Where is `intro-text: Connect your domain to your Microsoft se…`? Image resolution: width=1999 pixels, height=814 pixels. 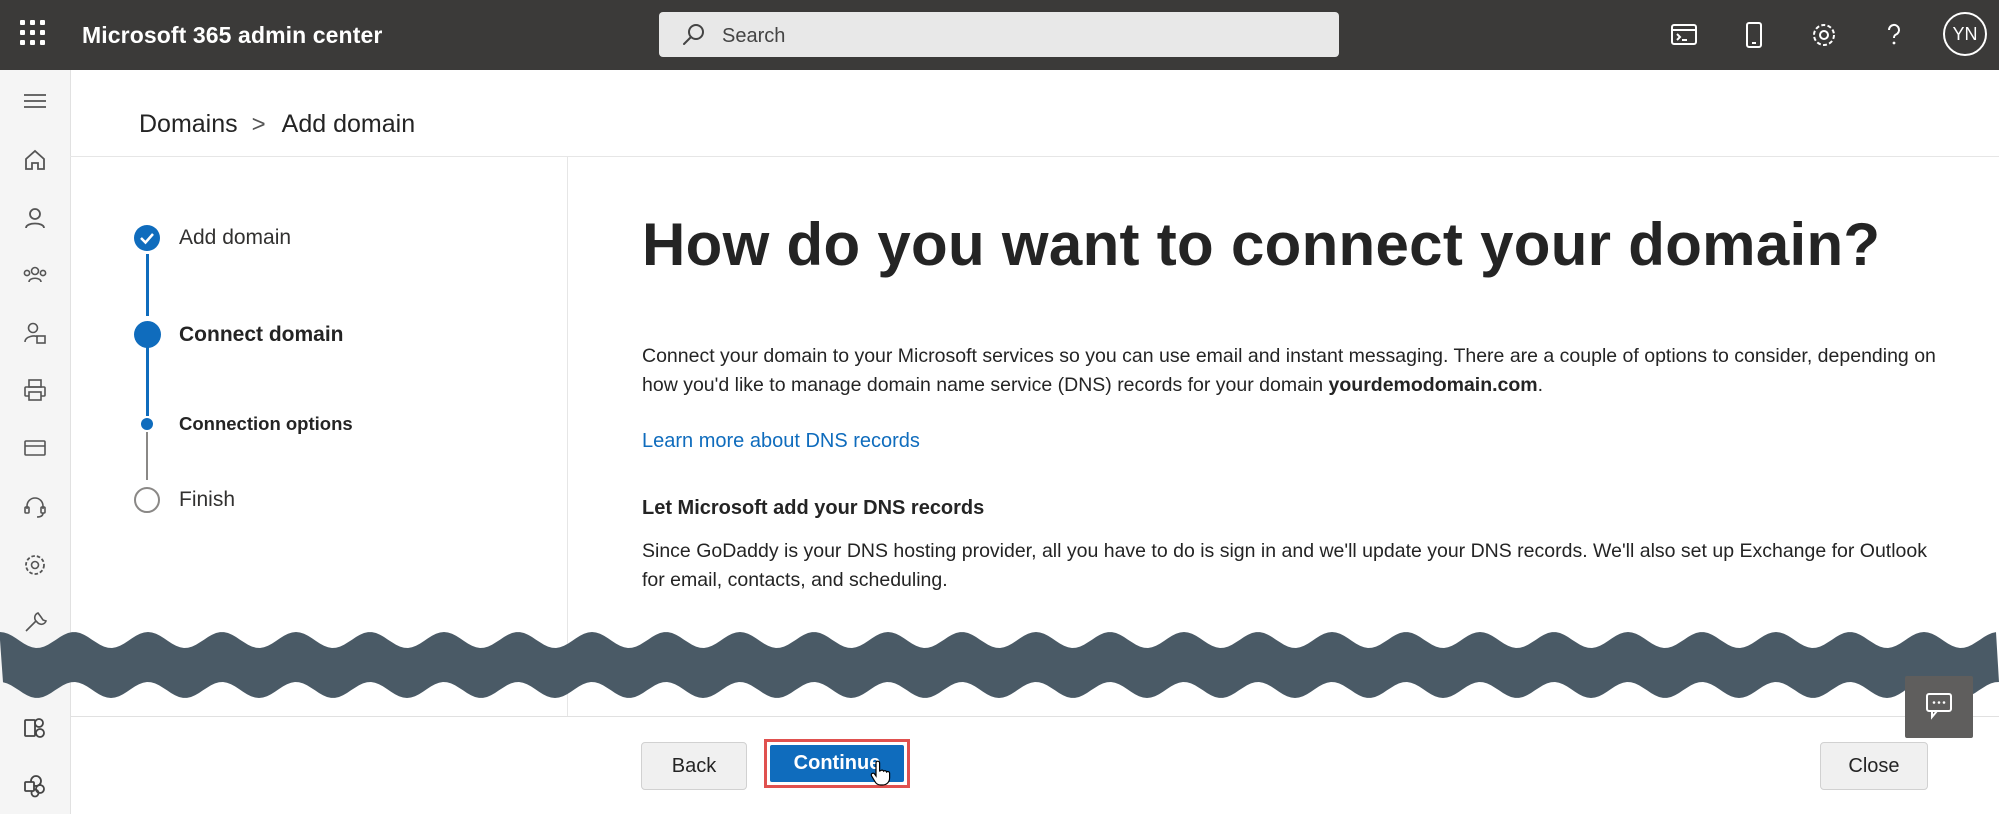
intro-text: Connect your domain to your Microsoft se… is located at coordinates (1289, 370).